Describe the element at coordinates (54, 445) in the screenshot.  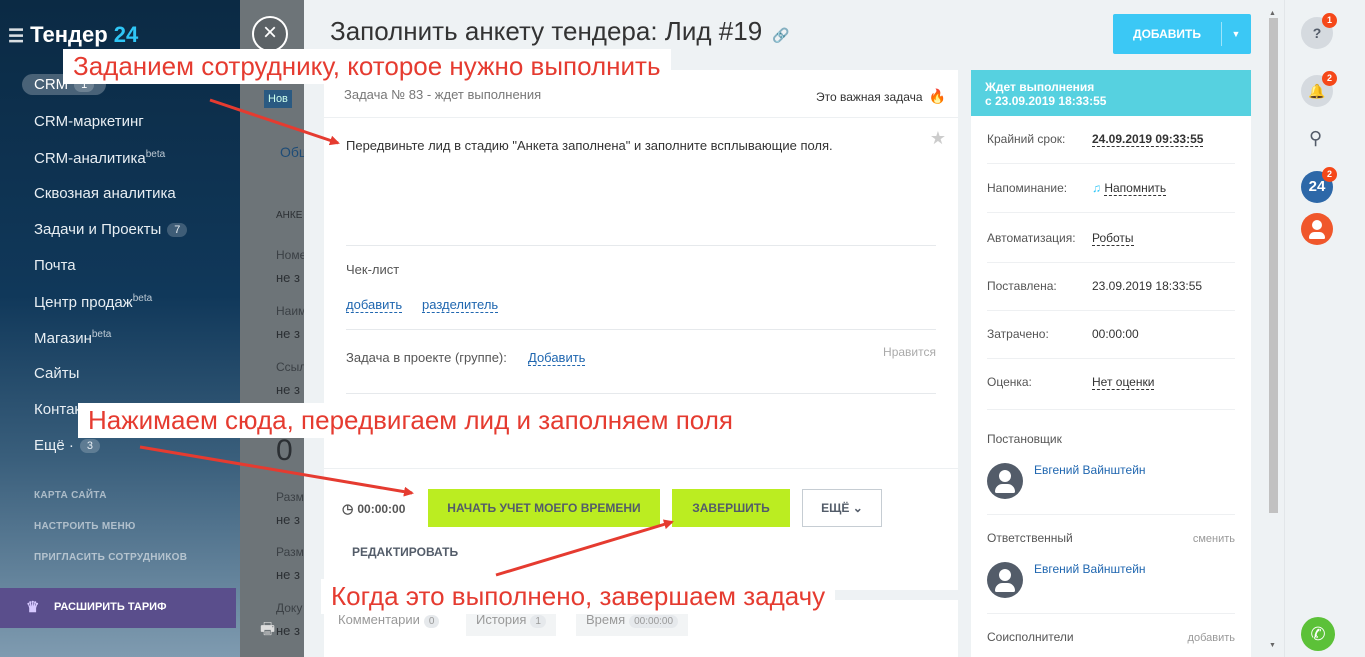
I see `sidebar-item-label: Ещё ·` at that location.